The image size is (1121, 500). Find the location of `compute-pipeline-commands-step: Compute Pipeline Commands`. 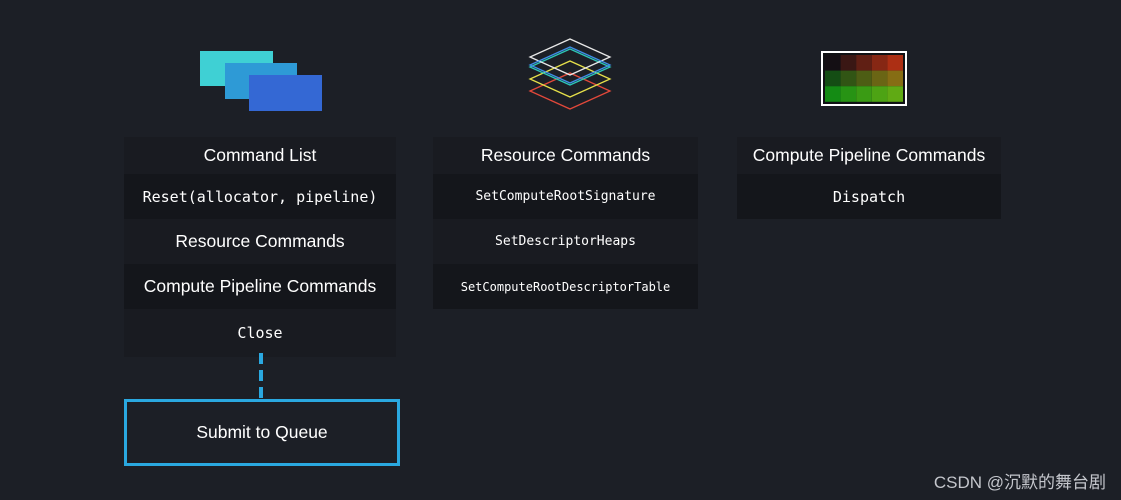

compute-pipeline-commands-step: Compute Pipeline Commands is located at coordinates (260, 286).